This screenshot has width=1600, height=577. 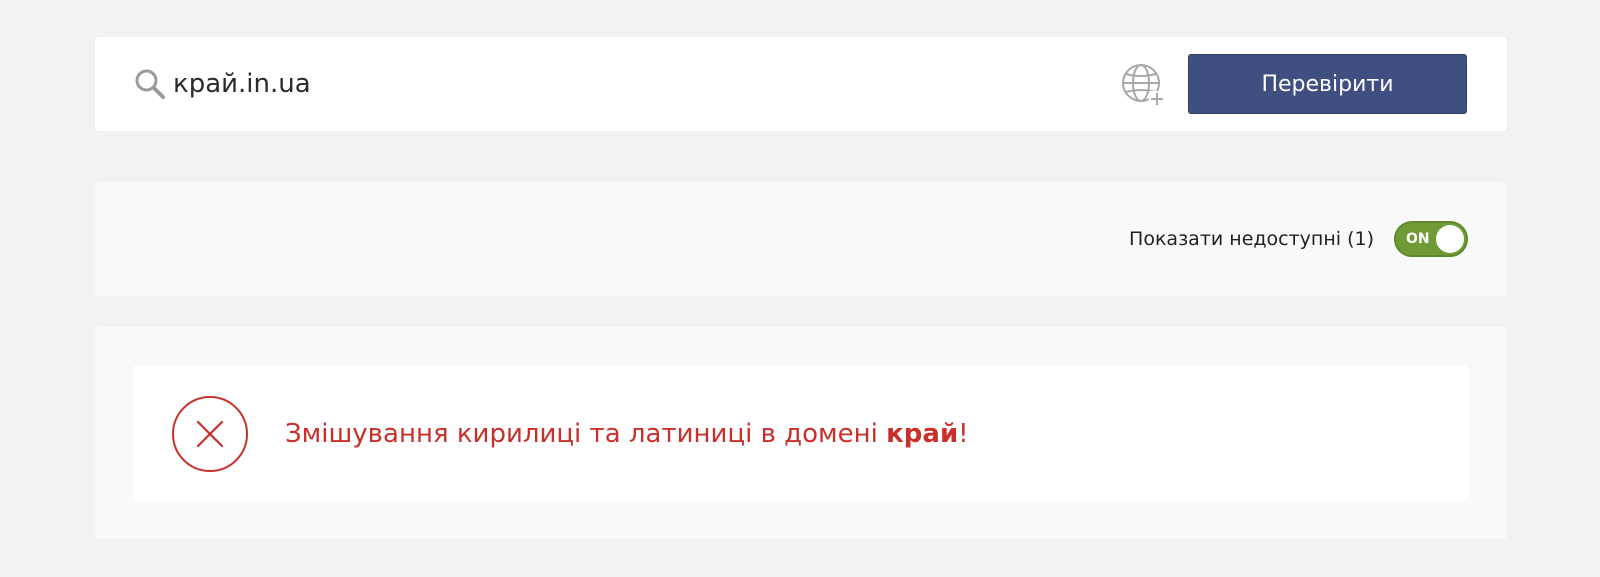 What do you see at coordinates (963, 434) in the screenshot?
I see `error-message-suffix: !` at bounding box center [963, 434].